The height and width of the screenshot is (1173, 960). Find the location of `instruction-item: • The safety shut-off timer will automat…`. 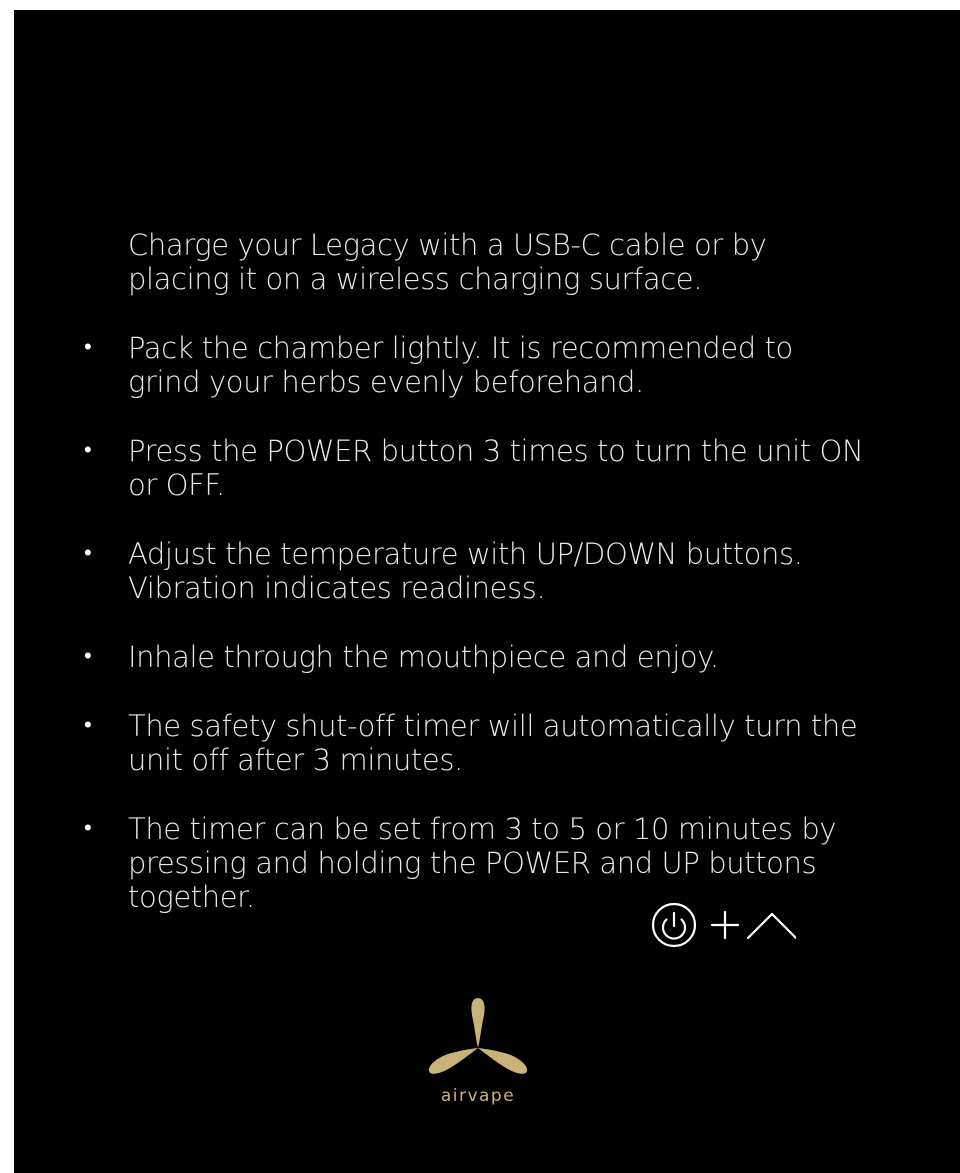

instruction-item: • The safety shut-off timer will automat… is located at coordinates (476, 743).